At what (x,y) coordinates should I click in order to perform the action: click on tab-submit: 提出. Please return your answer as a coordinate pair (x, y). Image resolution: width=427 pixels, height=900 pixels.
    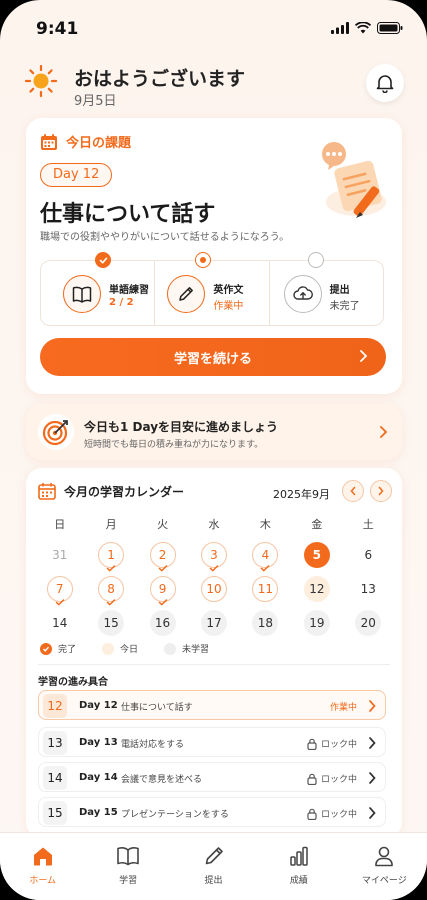
    Looking at the image, I should click on (213, 866).